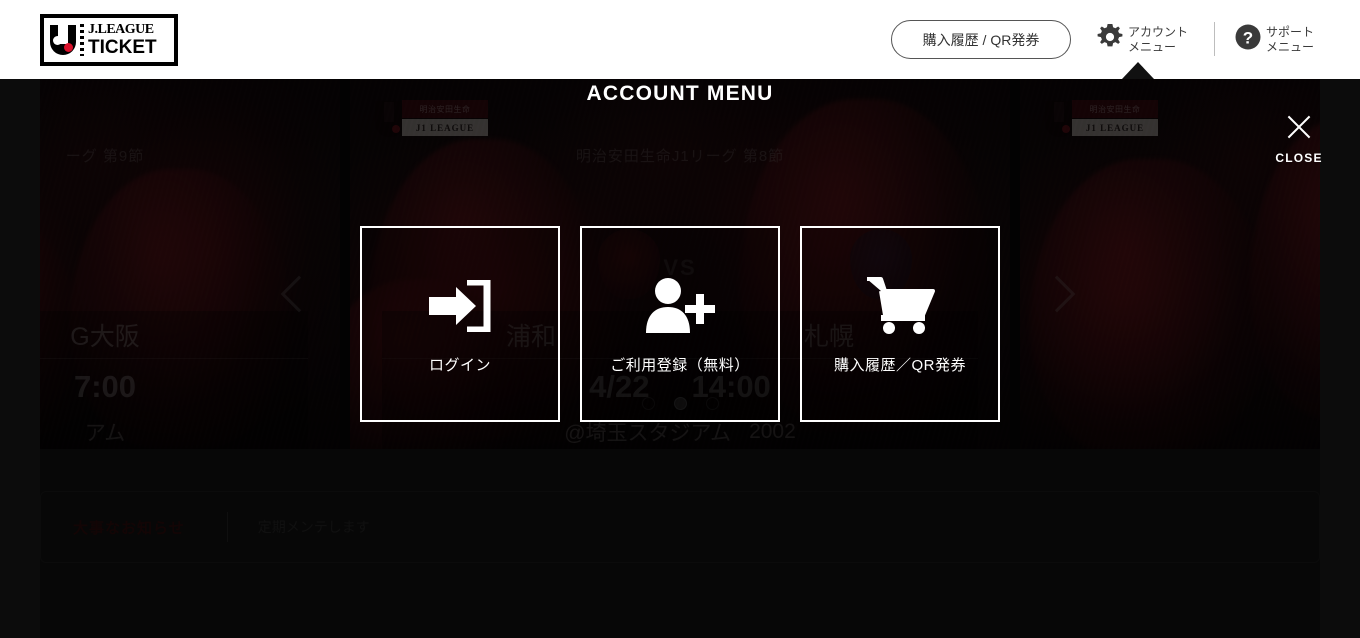 Image resolution: width=1360 pixels, height=638 pixels. Describe the element at coordinates (680, 306) in the screenshot. I see `user-plus-icon` at that location.